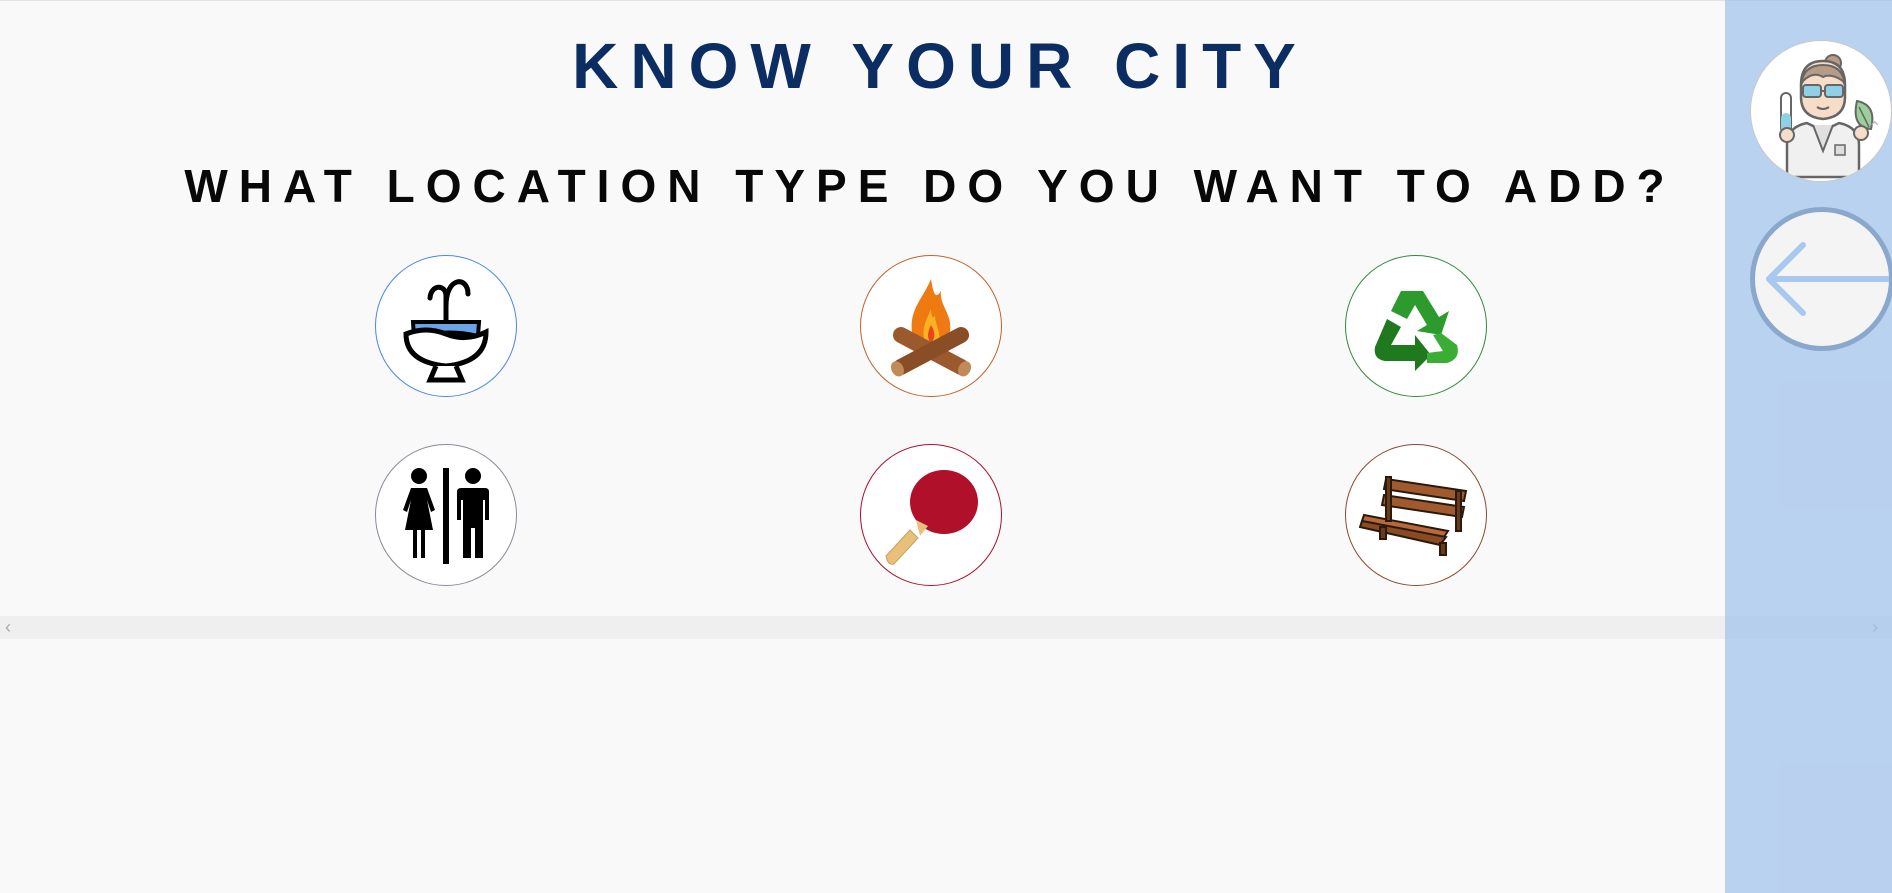 The height and width of the screenshot is (893, 1892). I want to click on scroll-left-icon: ‹, so click(8, 627).